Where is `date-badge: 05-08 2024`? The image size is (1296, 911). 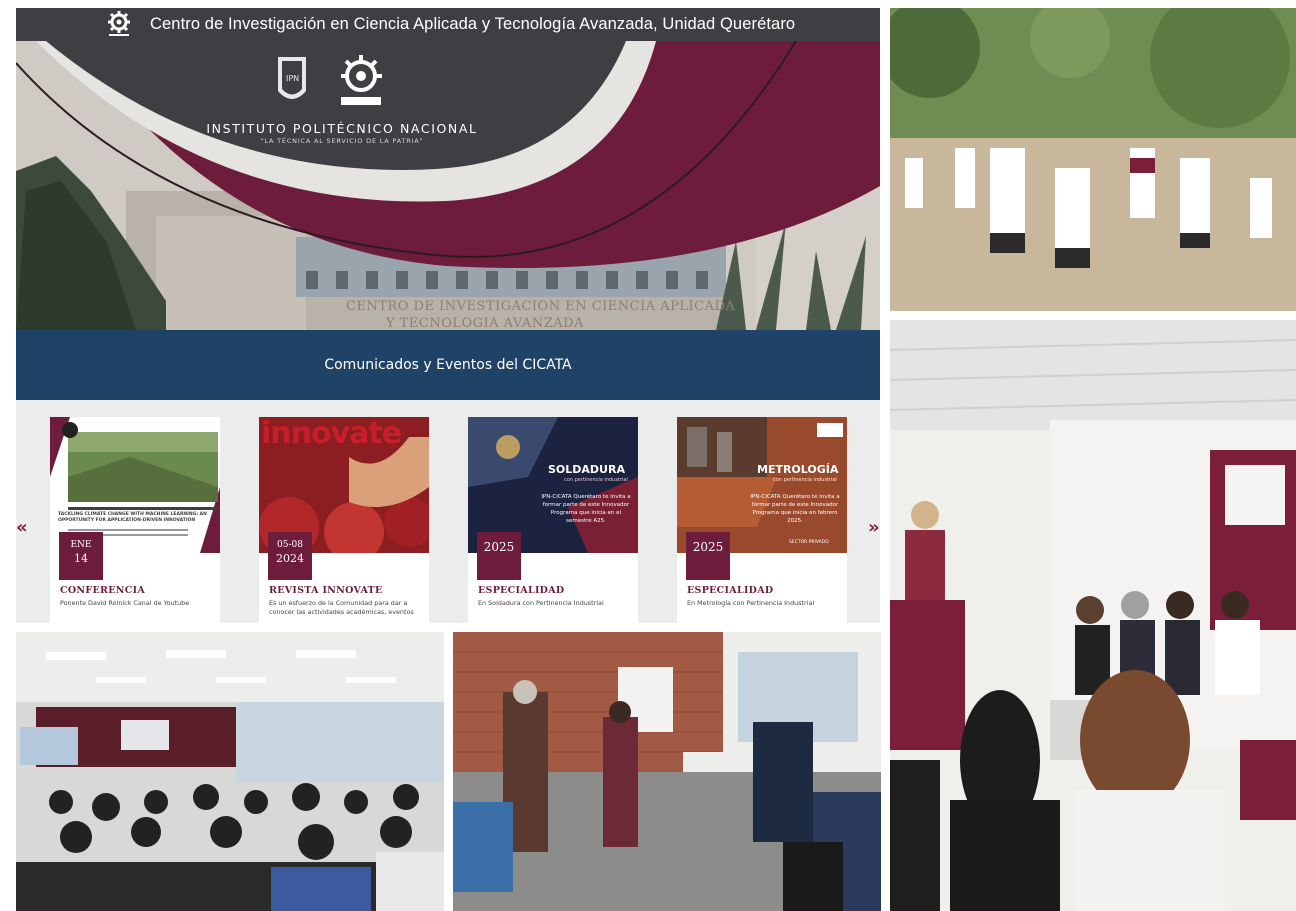 date-badge: 05-08 2024 is located at coordinates (290, 556).